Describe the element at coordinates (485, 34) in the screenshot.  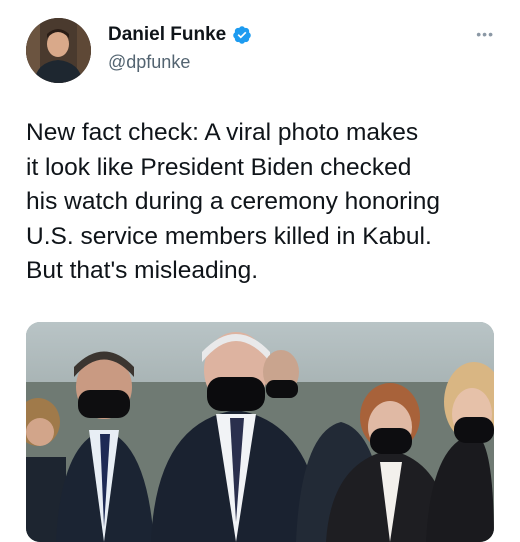
I see `more-dots-icon: •••` at that location.